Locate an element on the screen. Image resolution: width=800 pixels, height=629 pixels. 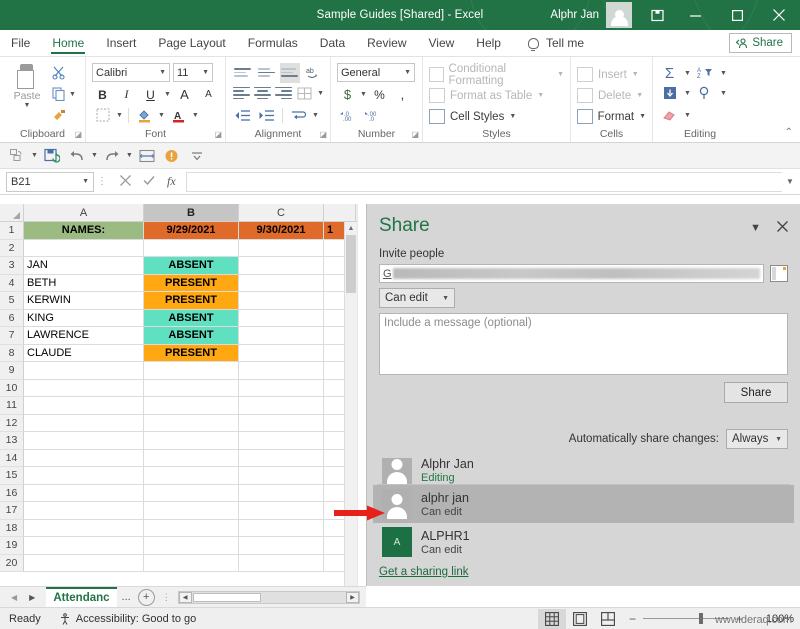
table-row: 4 BETH PRESENT is located at coordinates (183, 283).